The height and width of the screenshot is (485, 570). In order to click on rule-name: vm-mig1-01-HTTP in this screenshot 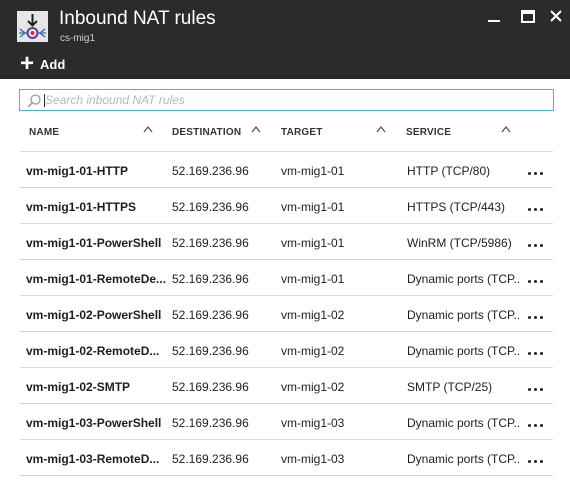, I will do `click(77, 171)`.